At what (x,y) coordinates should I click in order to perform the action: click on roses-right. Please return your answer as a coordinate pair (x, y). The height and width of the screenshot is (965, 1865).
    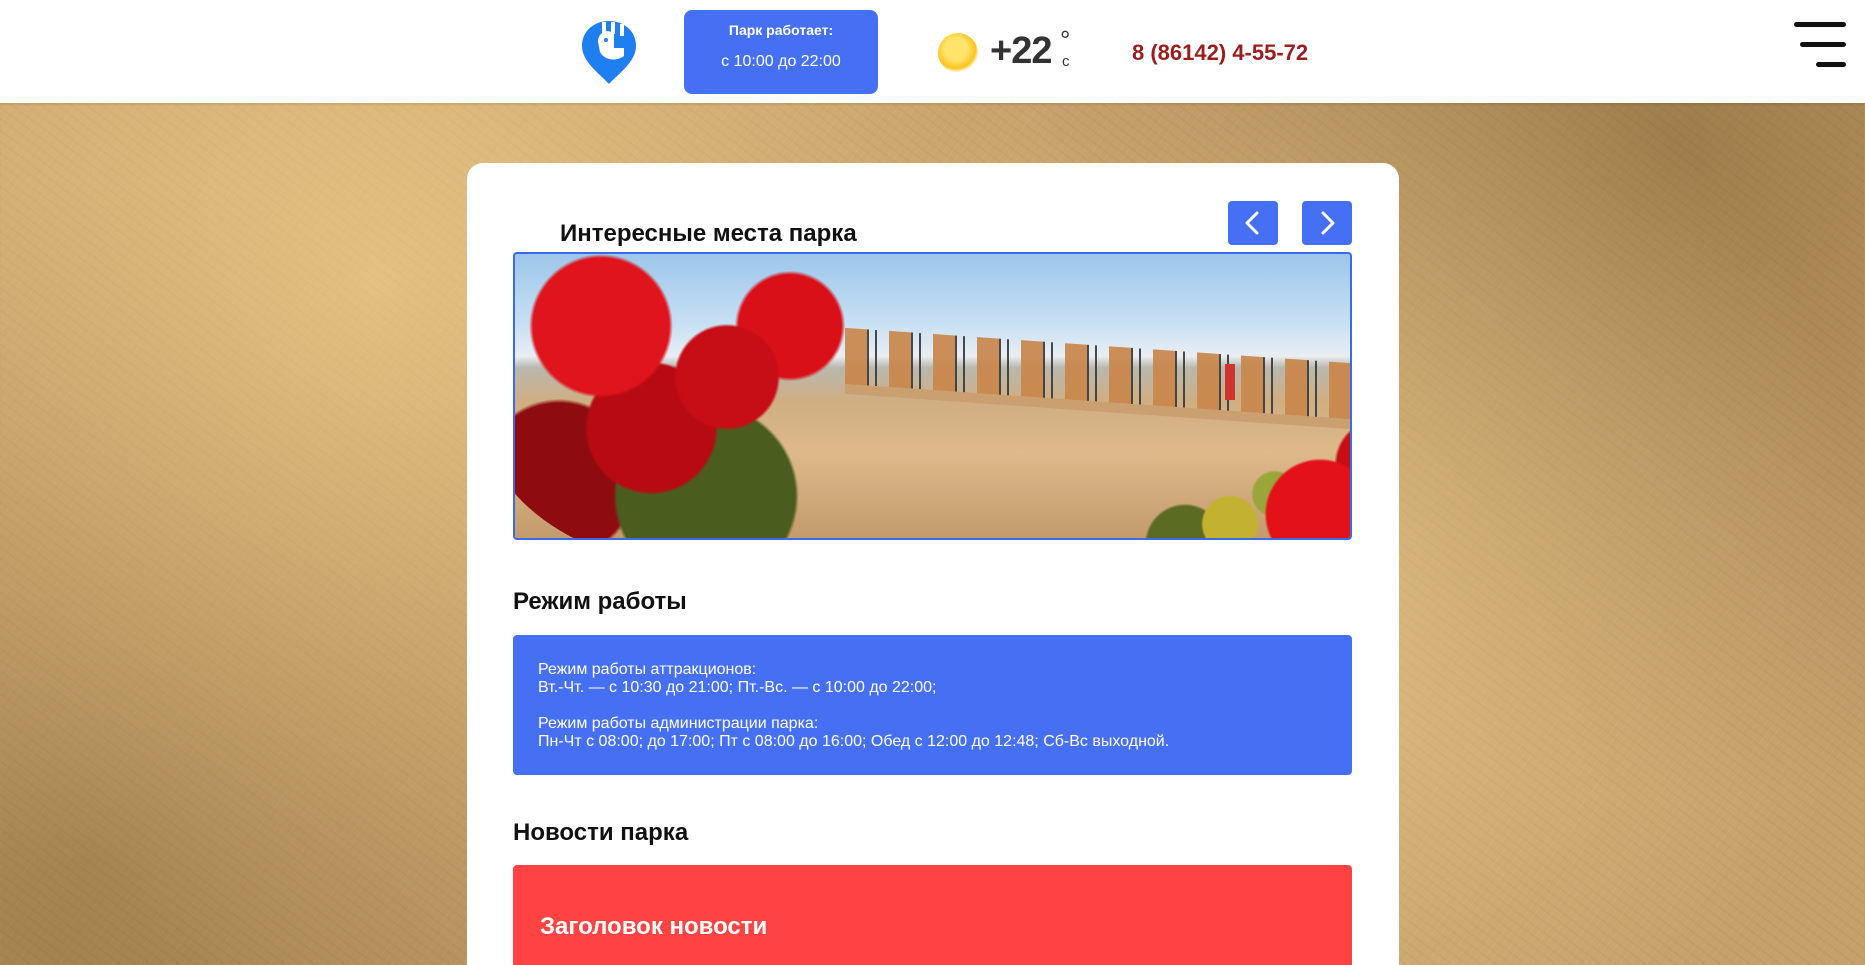
    Looking at the image, I should click on (1222, 456).